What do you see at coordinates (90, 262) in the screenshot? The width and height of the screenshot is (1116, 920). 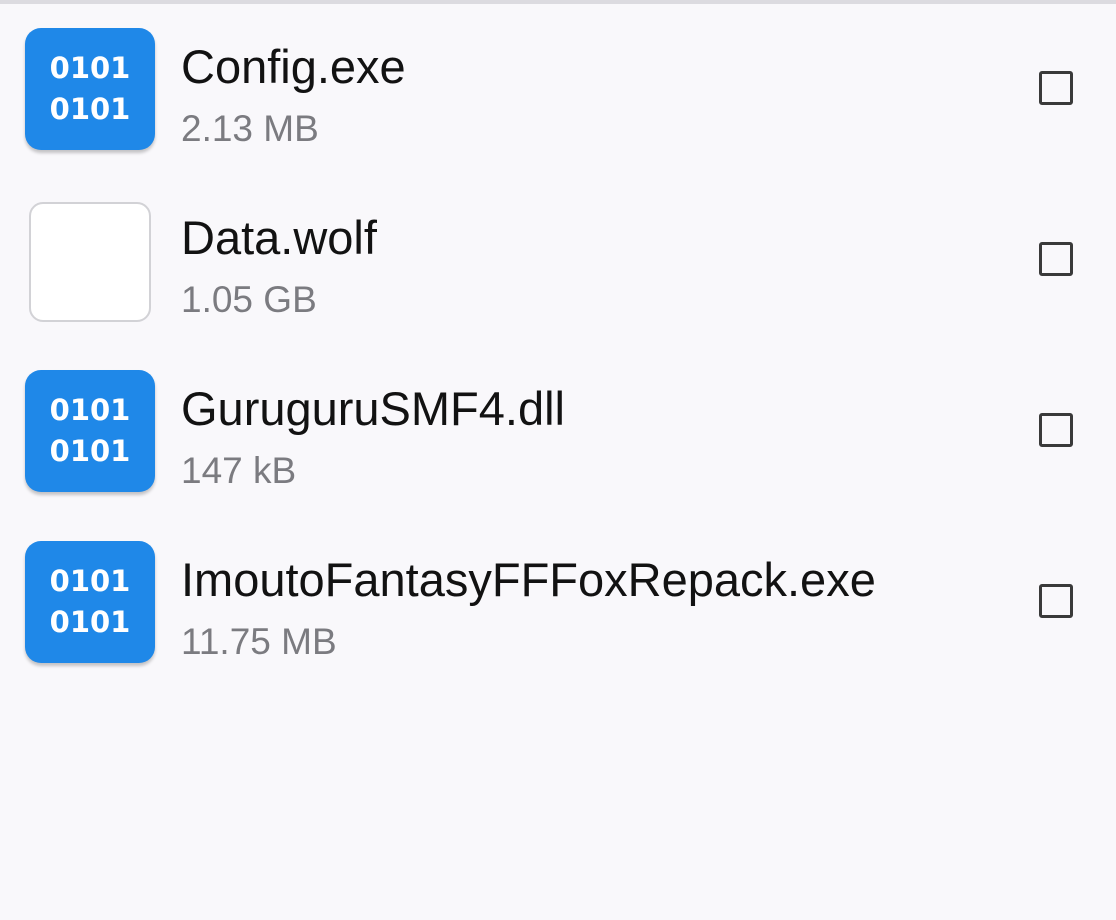 I see `blank-file-icon` at bounding box center [90, 262].